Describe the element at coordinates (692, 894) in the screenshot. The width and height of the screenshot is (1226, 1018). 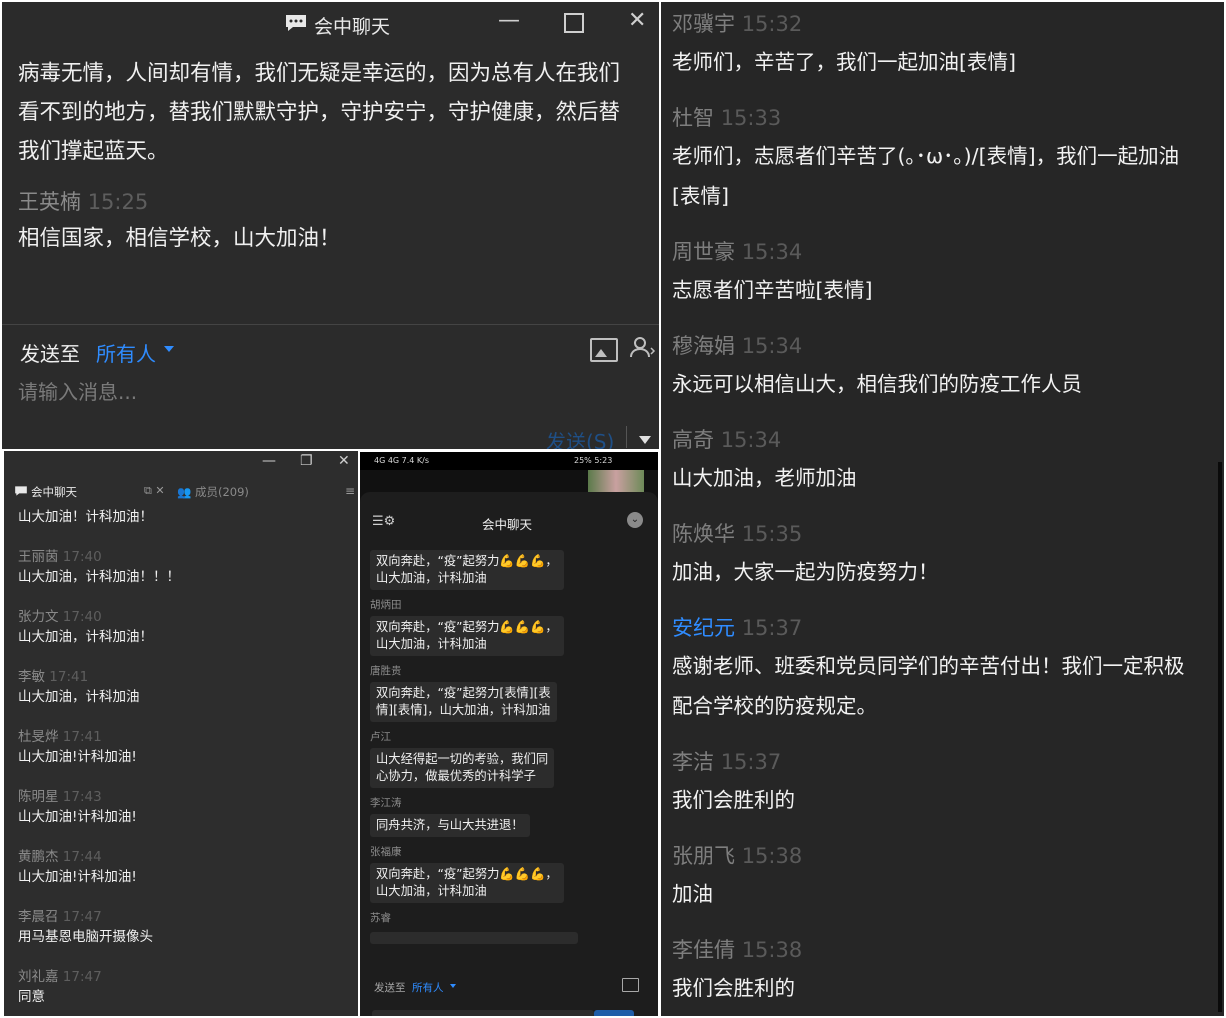
I see `message-text: 加油` at that location.